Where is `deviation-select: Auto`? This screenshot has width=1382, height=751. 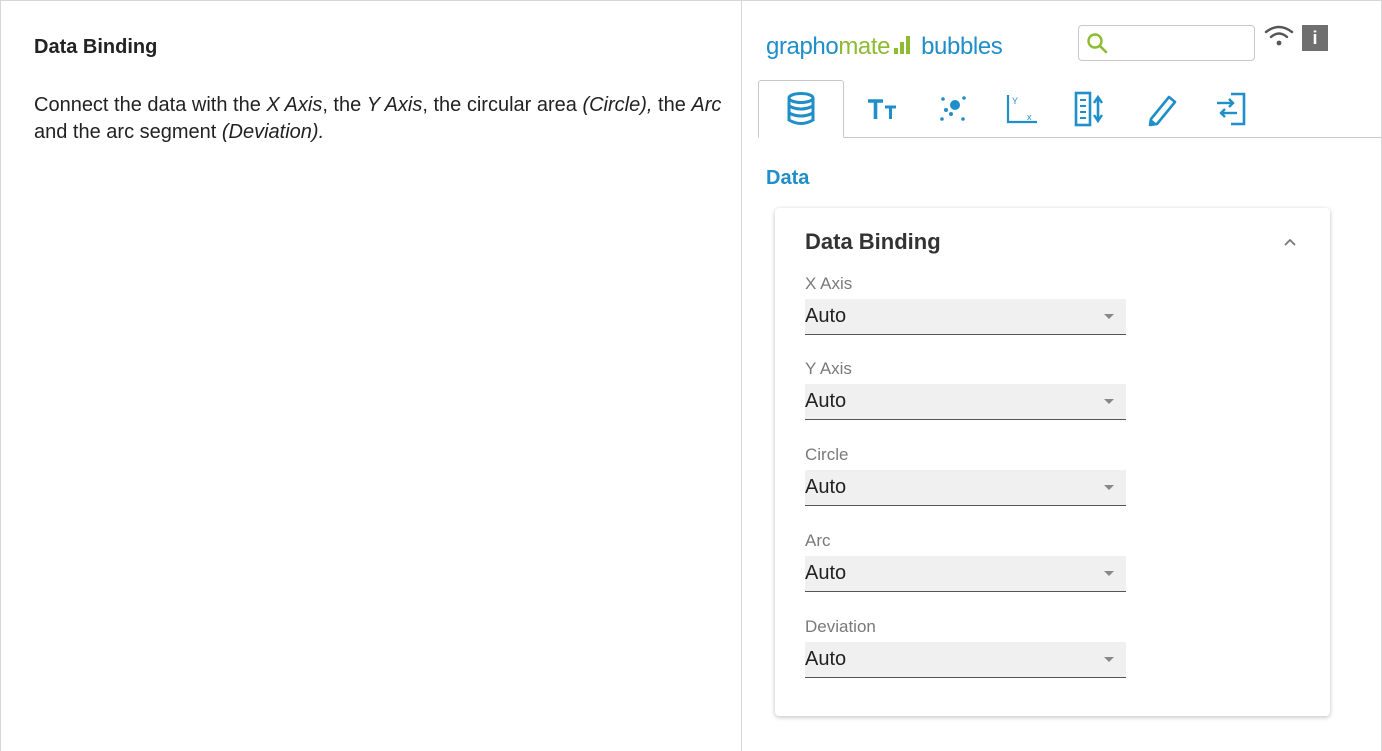 deviation-select: Auto is located at coordinates (965, 660).